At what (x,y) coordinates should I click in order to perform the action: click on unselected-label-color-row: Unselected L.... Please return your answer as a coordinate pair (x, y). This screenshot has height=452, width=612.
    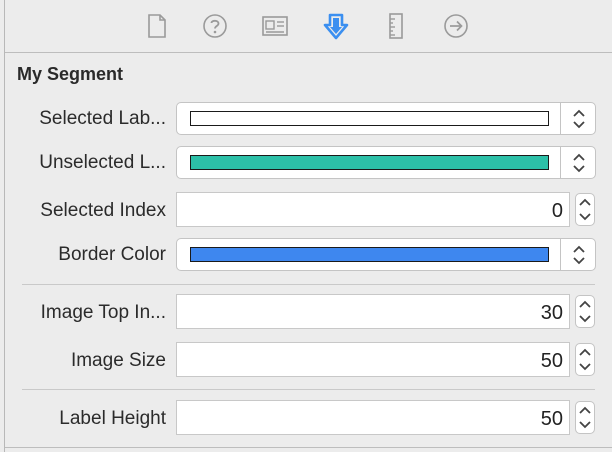
    Looking at the image, I should click on (306, 162).